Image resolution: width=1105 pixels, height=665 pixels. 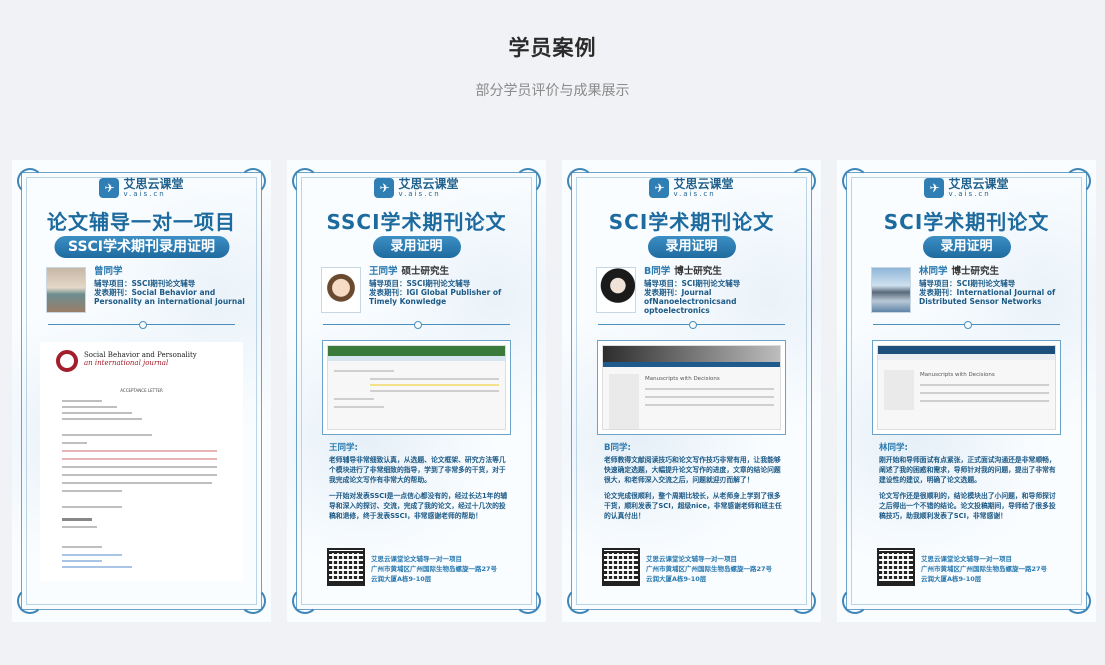 What do you see at coordinates (383, 271) in the screenshot?
I see `student-name: 王同学` at bounding box center [383, 271].